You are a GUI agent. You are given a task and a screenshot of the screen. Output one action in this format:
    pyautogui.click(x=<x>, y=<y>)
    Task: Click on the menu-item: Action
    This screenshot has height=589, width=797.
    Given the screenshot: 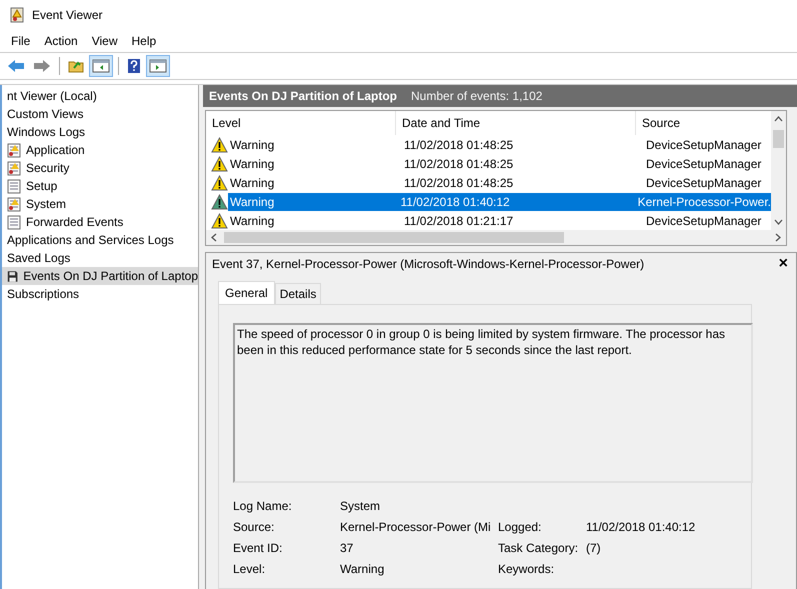 What is the action you would take?
    pyautogui.click(x=61, y=41)
    